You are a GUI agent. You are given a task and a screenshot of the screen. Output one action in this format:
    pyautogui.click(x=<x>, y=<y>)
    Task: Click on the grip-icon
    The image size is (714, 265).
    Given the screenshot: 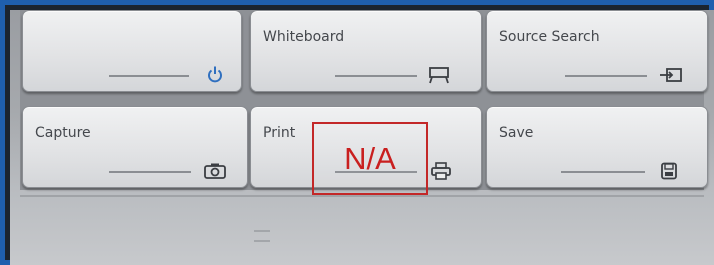 What is the action you would take?
    pyautogui.click(x=262, y=236)
    